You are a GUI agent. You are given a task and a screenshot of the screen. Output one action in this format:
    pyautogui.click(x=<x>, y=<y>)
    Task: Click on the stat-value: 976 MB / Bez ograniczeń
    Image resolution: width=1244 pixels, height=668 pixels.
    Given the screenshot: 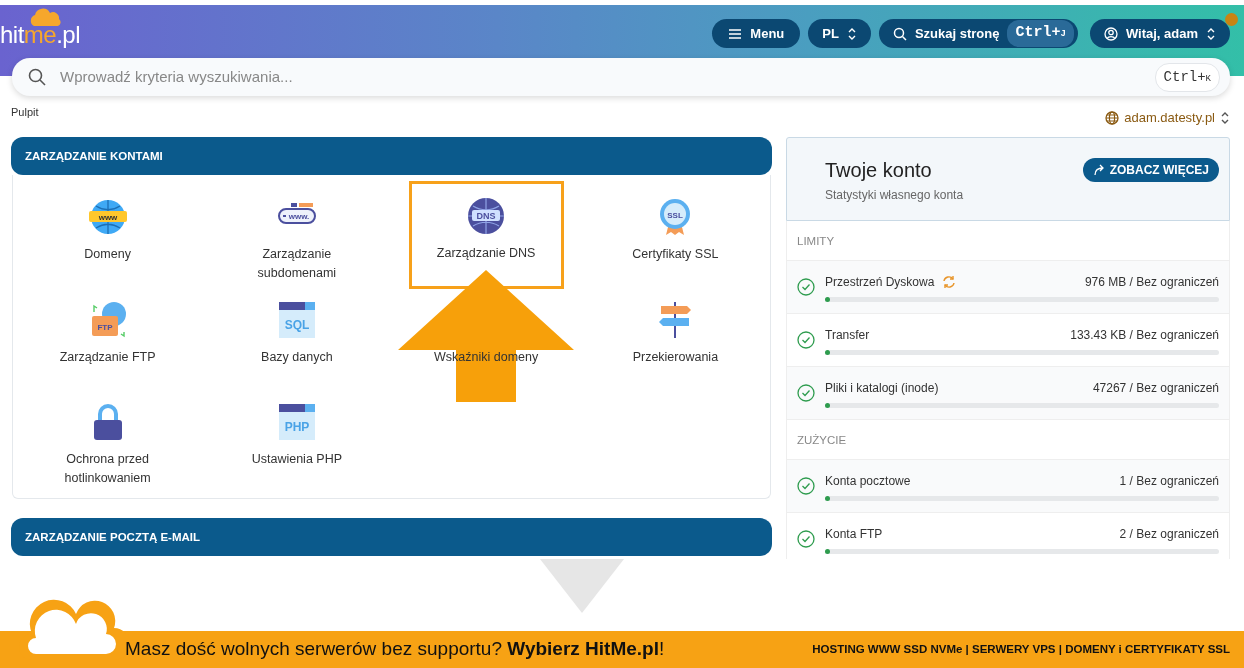 What is the action you would take?
    pyautogui.click(x=1151, y=282)
    